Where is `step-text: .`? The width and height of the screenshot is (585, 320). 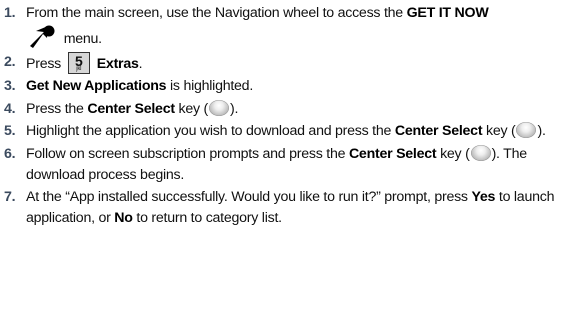 step-text: . is located at coordinates (140, 63).